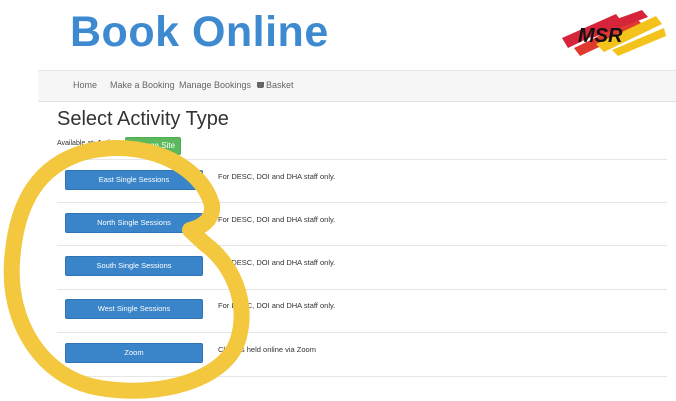  Describe the element at coordinates (280, 85) in the screenshot. I see `nav-basket-label: Basket` at that location.